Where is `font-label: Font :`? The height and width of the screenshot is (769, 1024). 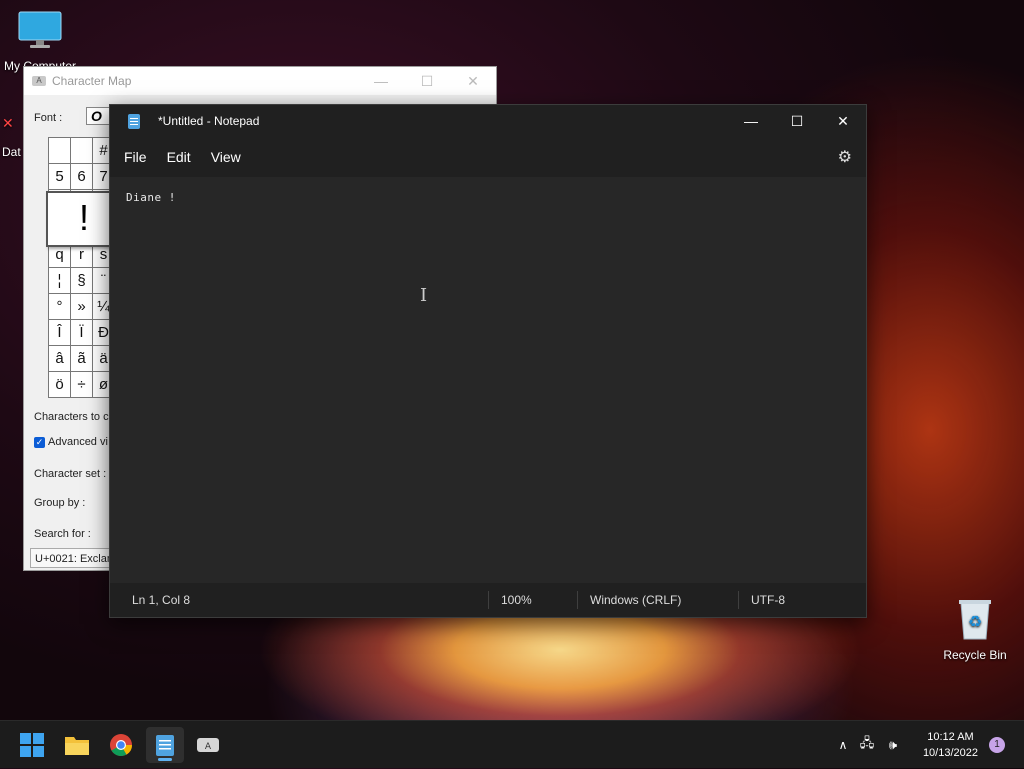 font-label: Font : is located at coordinates (48, 118).